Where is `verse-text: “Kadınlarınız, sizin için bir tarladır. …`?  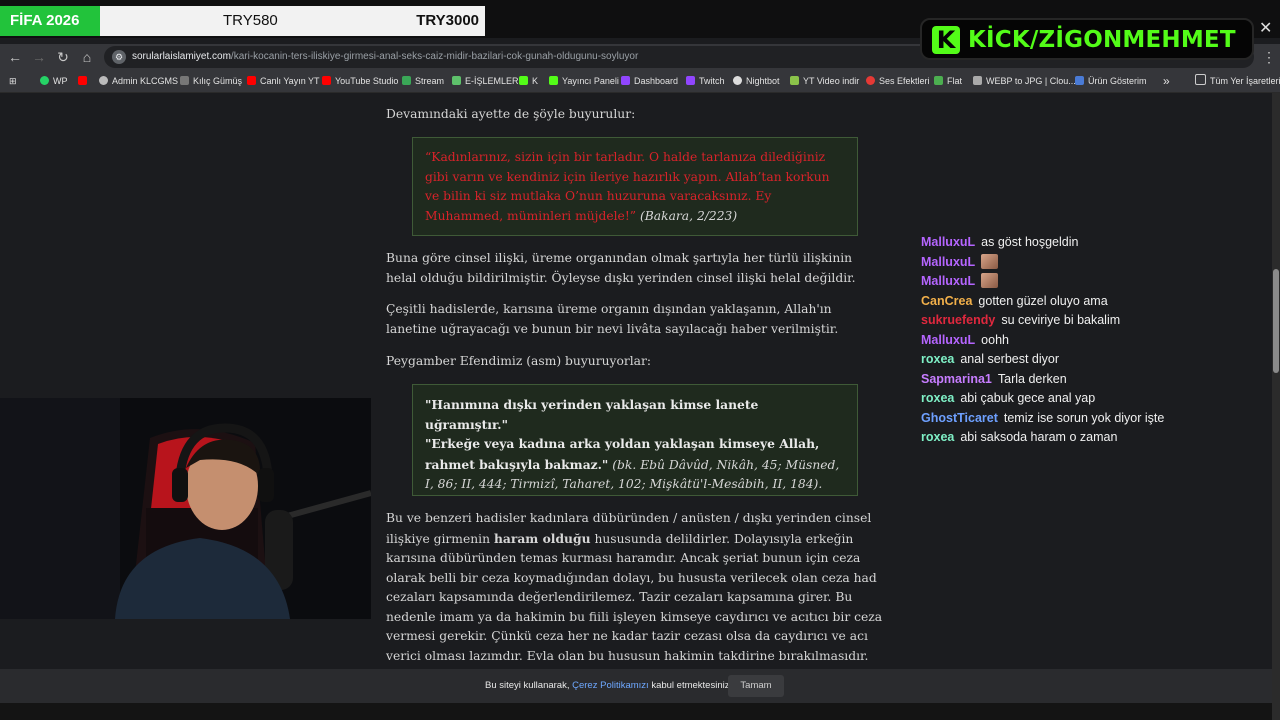
verse-text: “Kadınlarınız, sizin için bir tarladır. … is located at coordinates (627, 186).